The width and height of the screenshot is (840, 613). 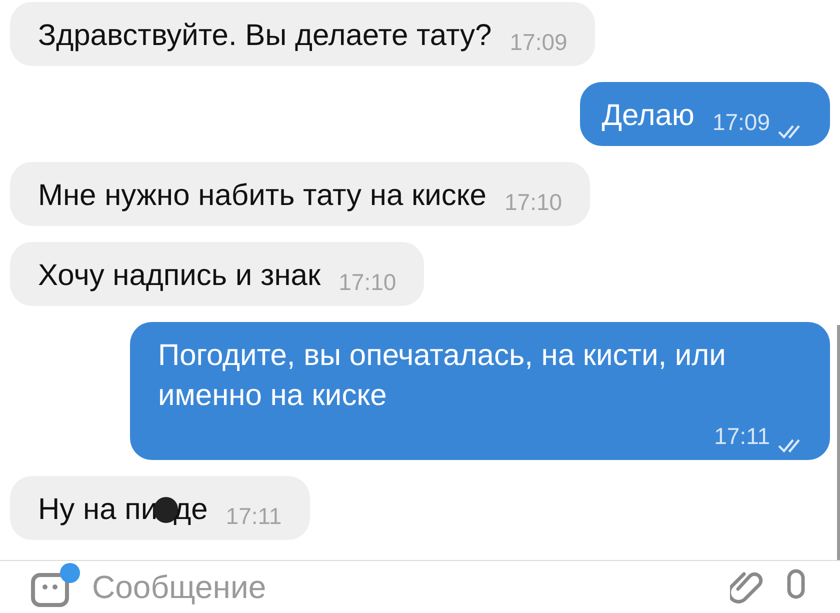 I want to click on scrollbar, so click(x=838, y=442).